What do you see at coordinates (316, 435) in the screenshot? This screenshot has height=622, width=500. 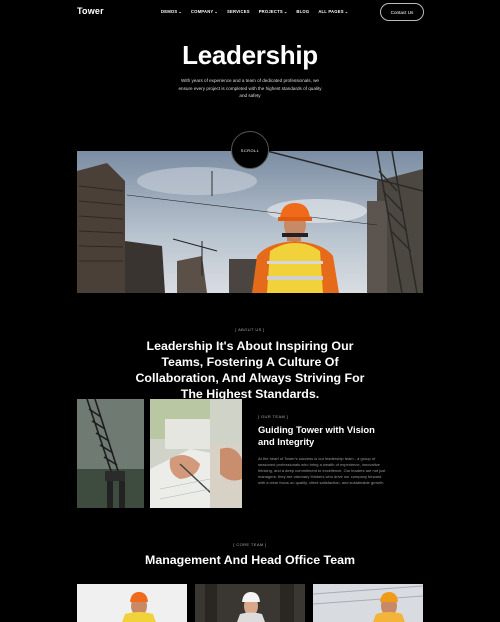 I see `team-title: Guiding Tower with Vision and Integrity` at bounding box center [316, 435].